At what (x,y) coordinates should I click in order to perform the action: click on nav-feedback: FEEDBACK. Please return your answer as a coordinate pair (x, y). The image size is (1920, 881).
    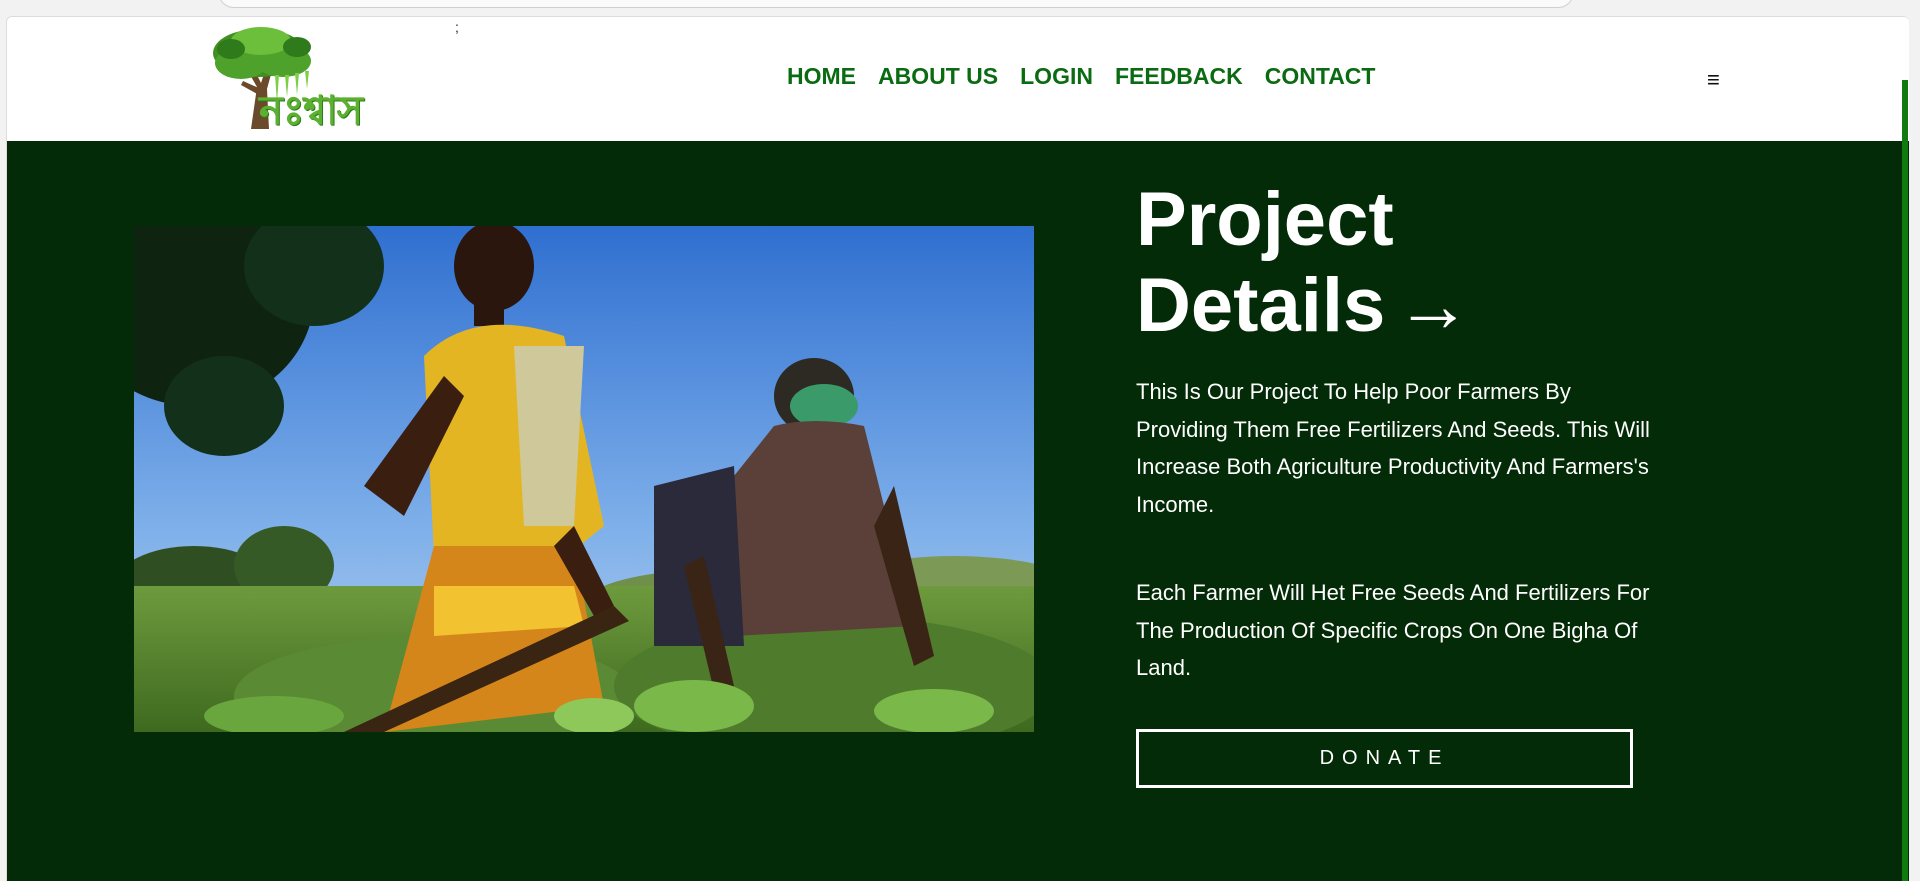
    Looking at the image, I should click on (1179, 76).